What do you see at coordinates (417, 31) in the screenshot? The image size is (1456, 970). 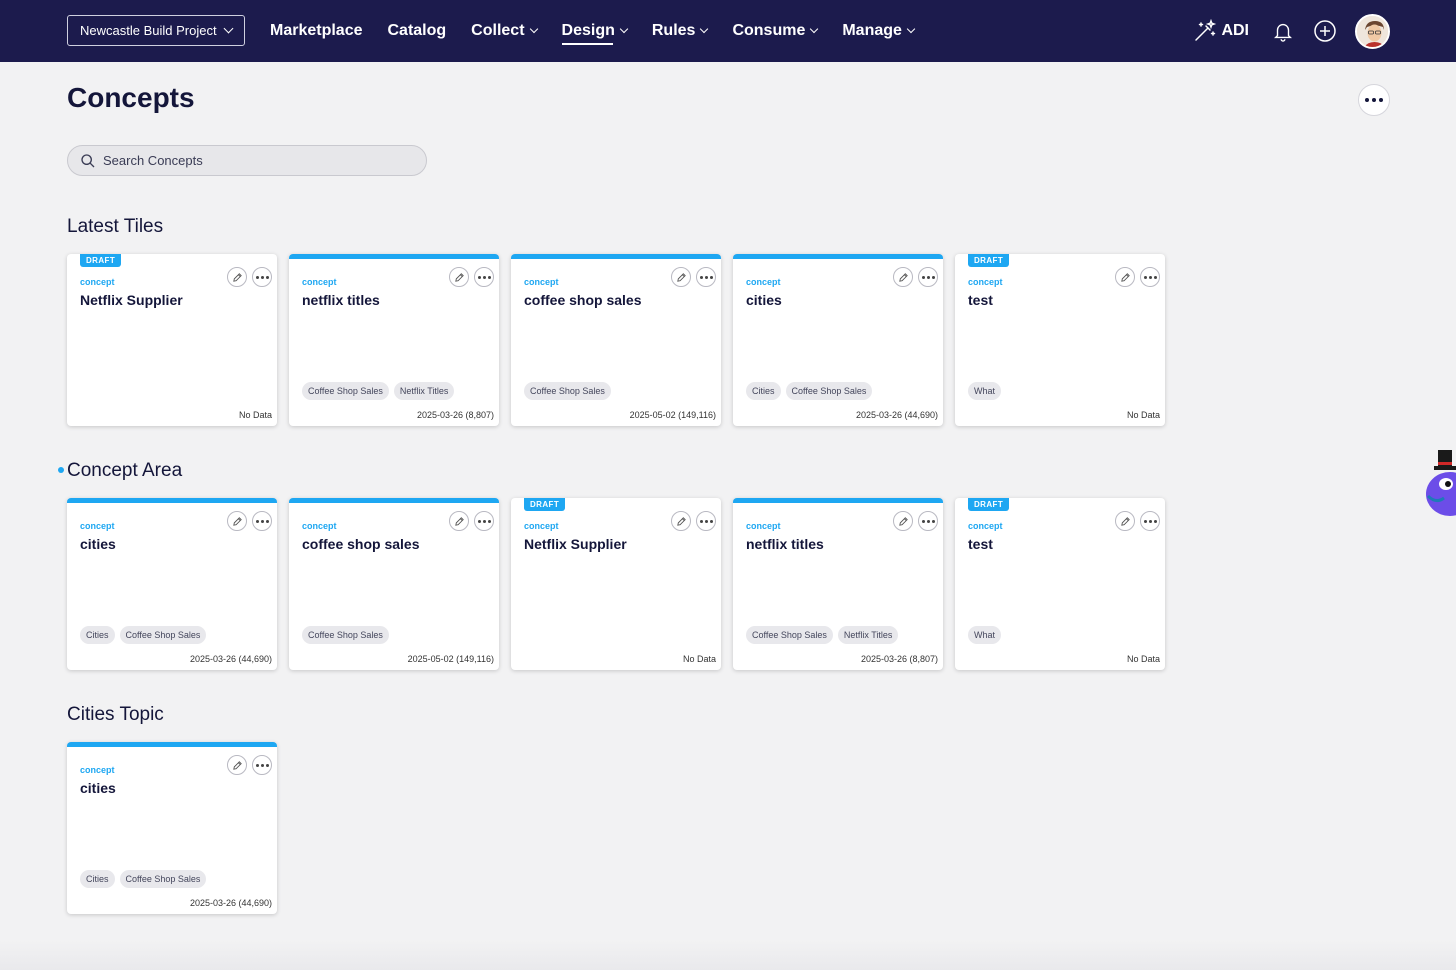 I see `nav-catalog: Catalog` at bounding box center [417, 31].